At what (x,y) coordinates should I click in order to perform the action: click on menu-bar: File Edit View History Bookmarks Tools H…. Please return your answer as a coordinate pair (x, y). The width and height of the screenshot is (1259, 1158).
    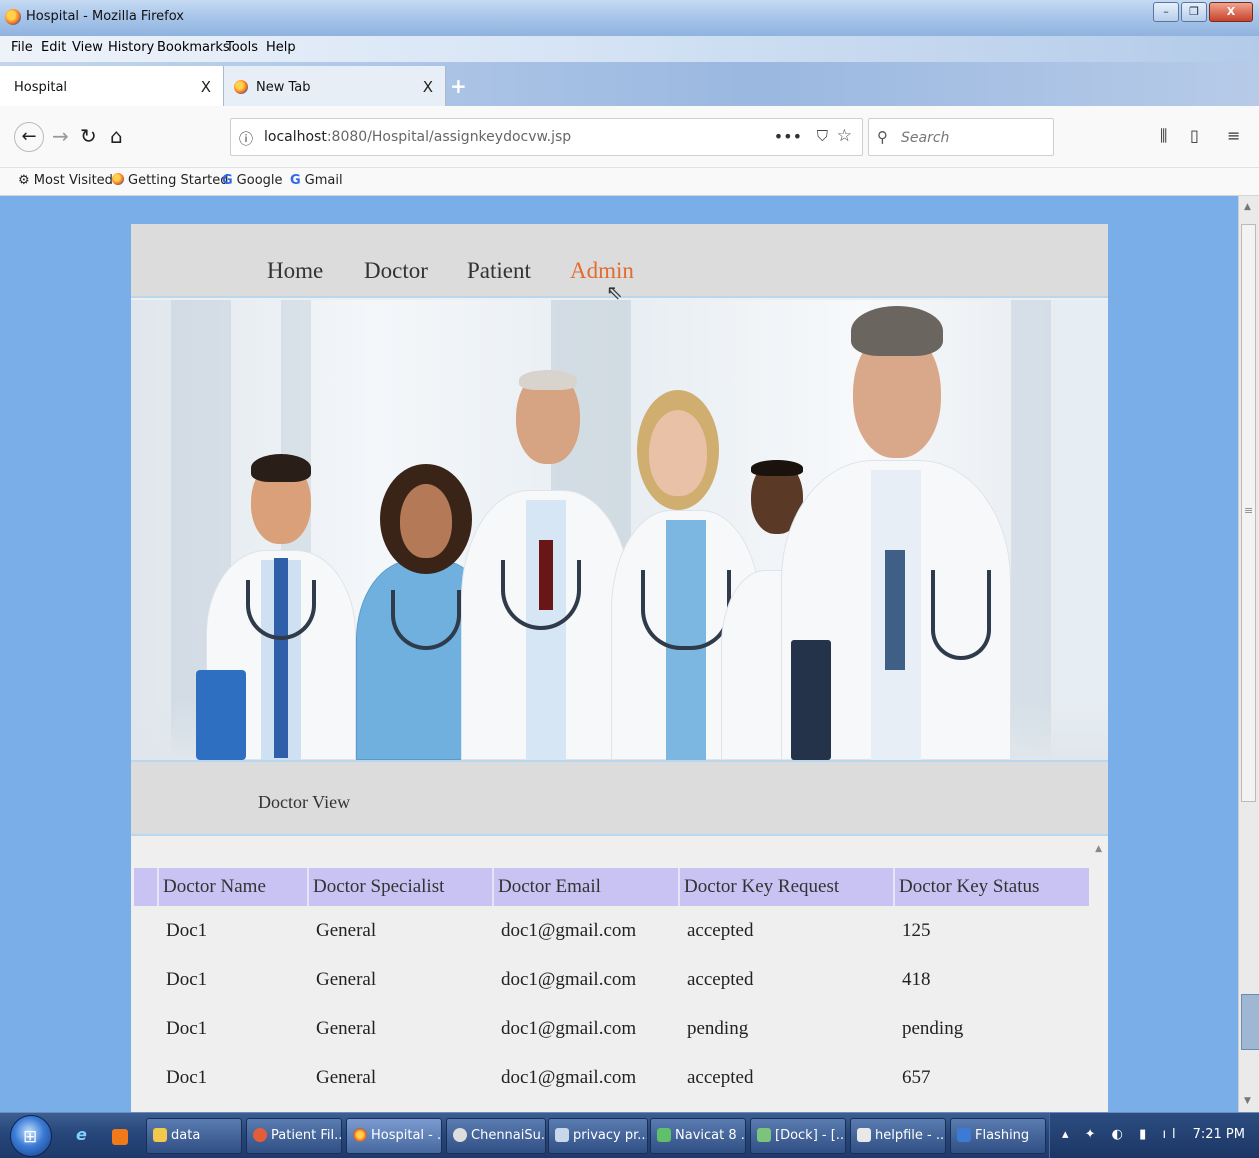
    Looking at the image, I should click on (629, 49).